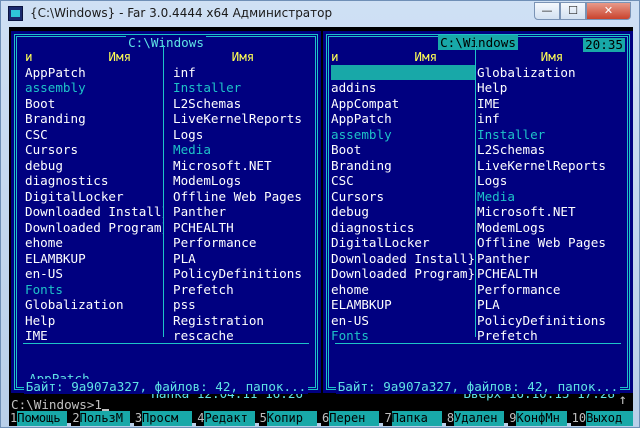 Image resolution: width=640 pixels, height=428 pixels. I want to click on left-col2-file-item: Offline Web Pages, so click(243, 197).